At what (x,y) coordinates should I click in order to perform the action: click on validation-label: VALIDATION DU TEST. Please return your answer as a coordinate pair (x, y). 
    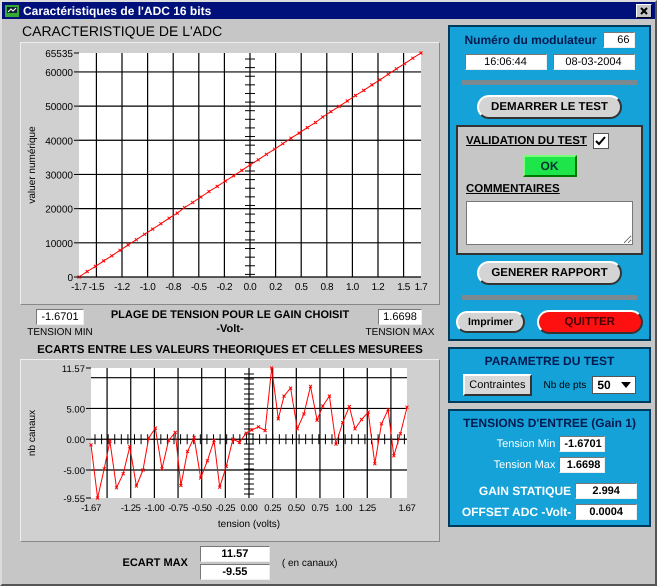
    Looking at the image, I should click on (526, 141).